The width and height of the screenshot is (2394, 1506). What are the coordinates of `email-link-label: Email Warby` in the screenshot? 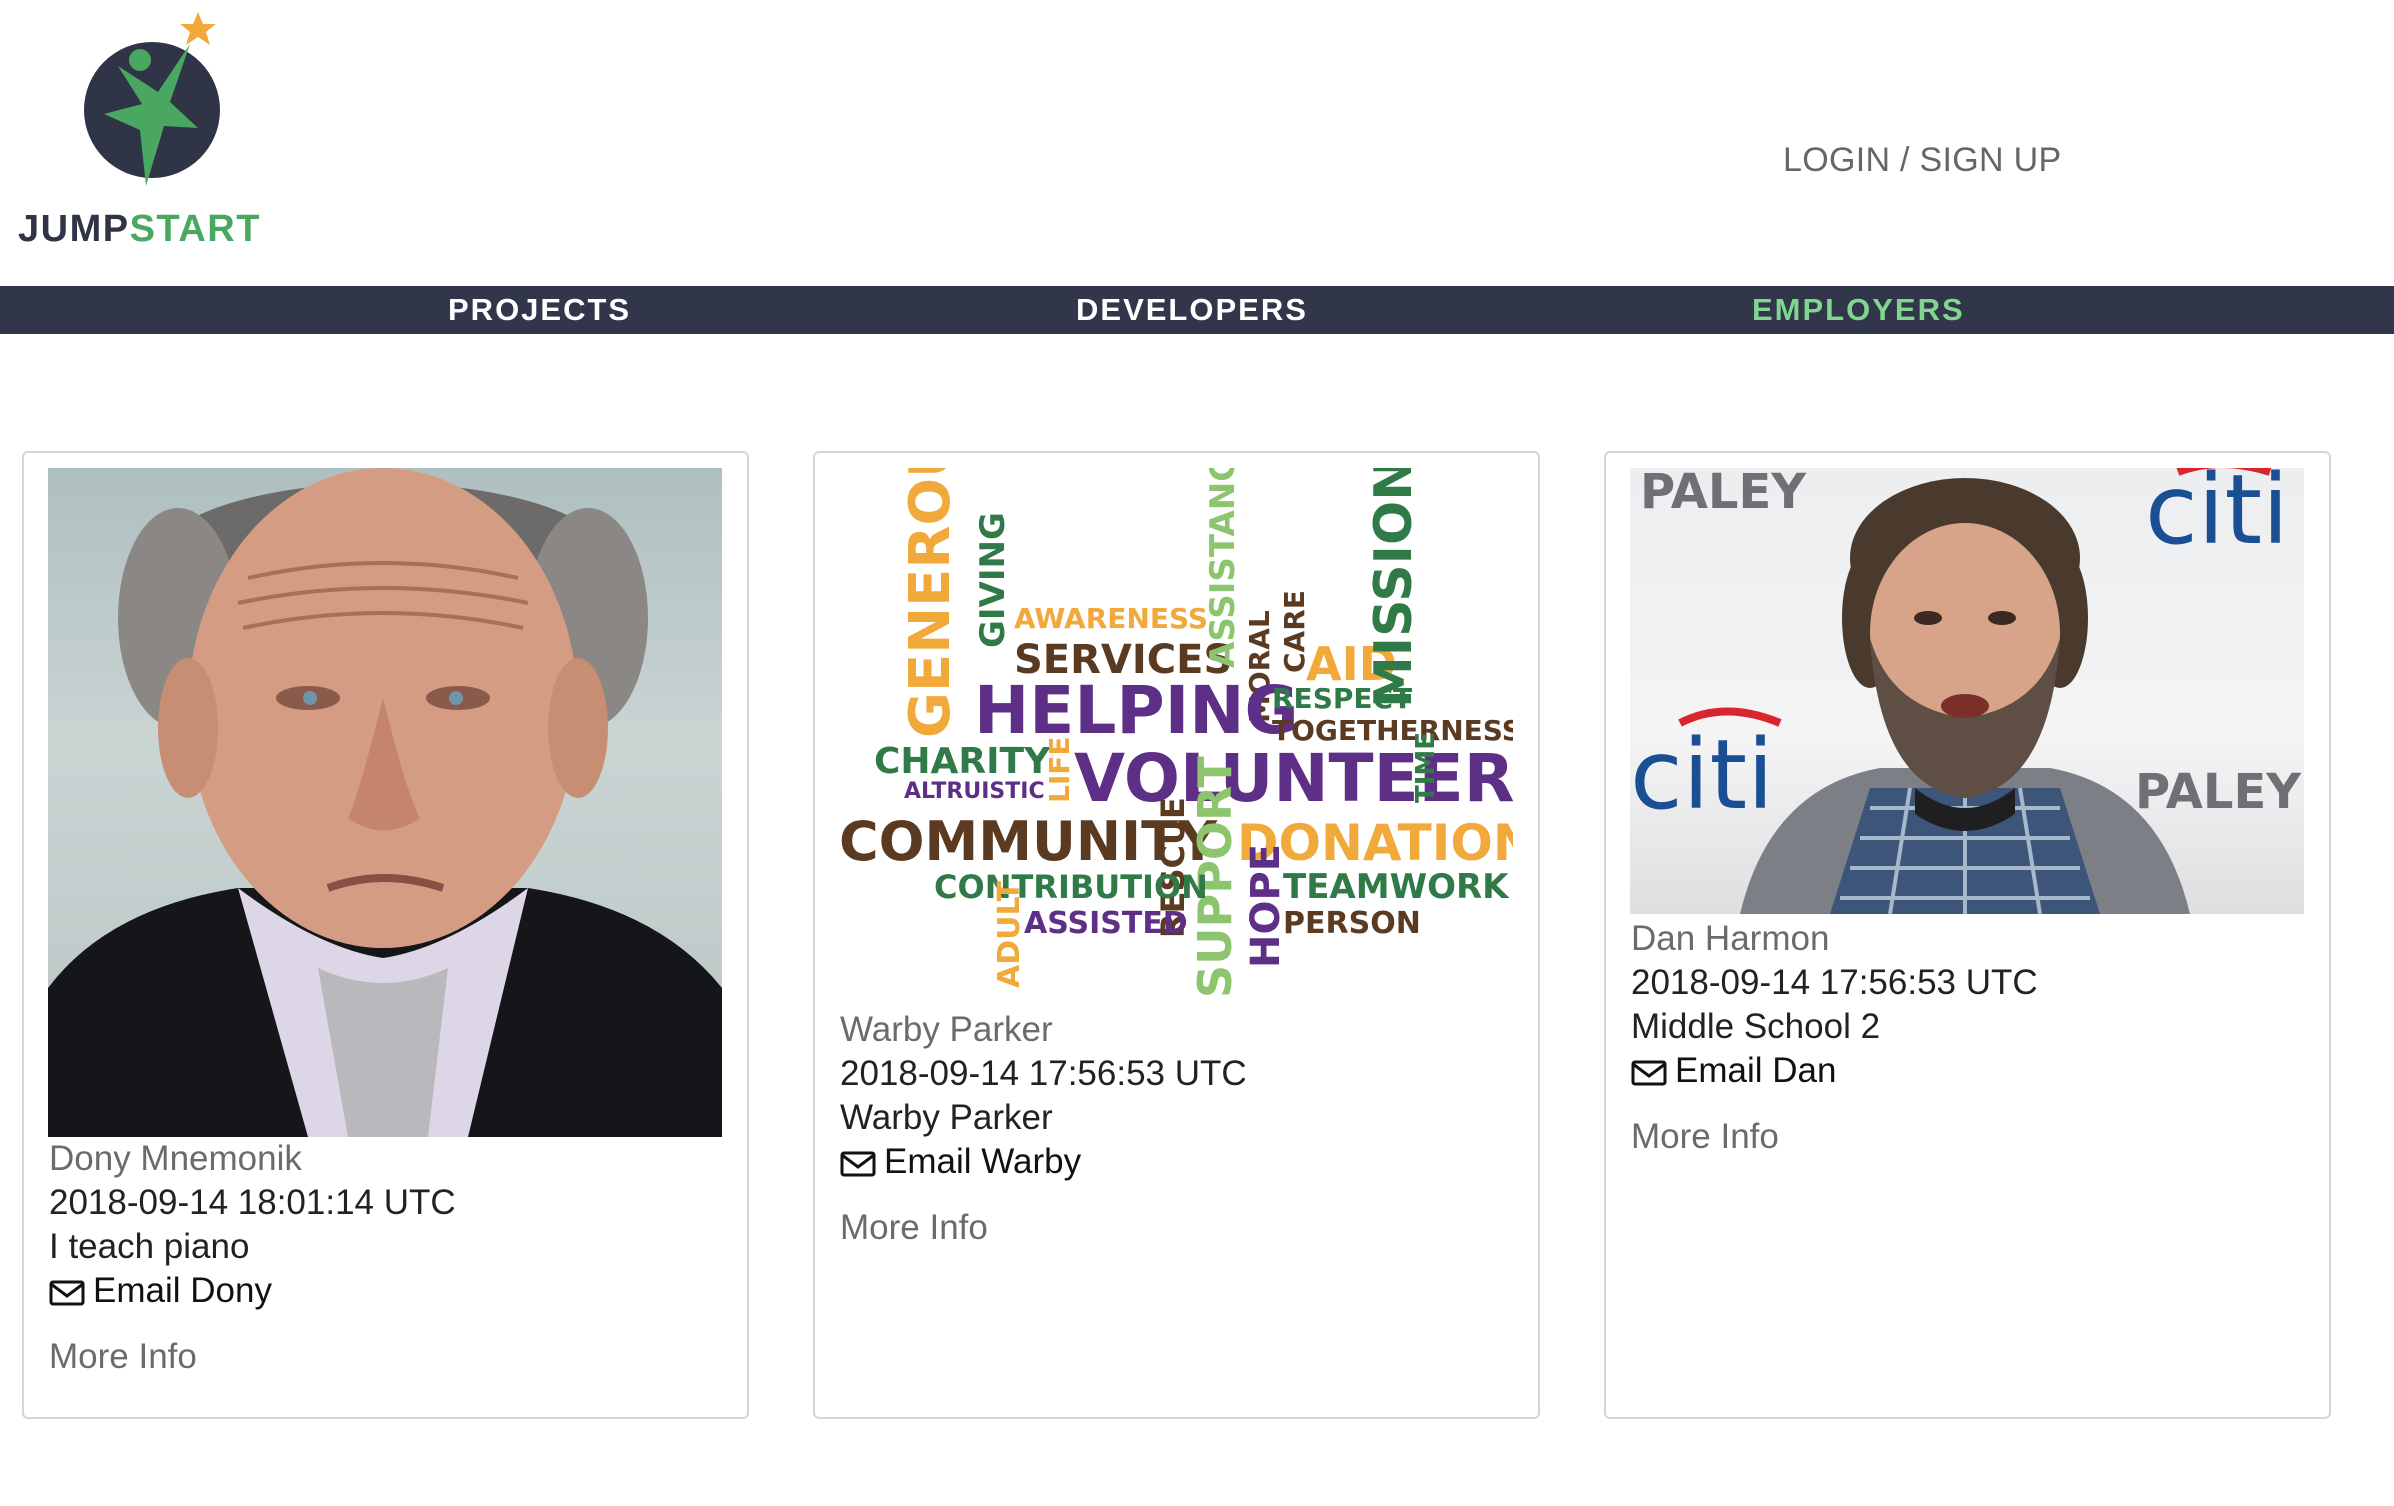 It's located at (983, 1161).